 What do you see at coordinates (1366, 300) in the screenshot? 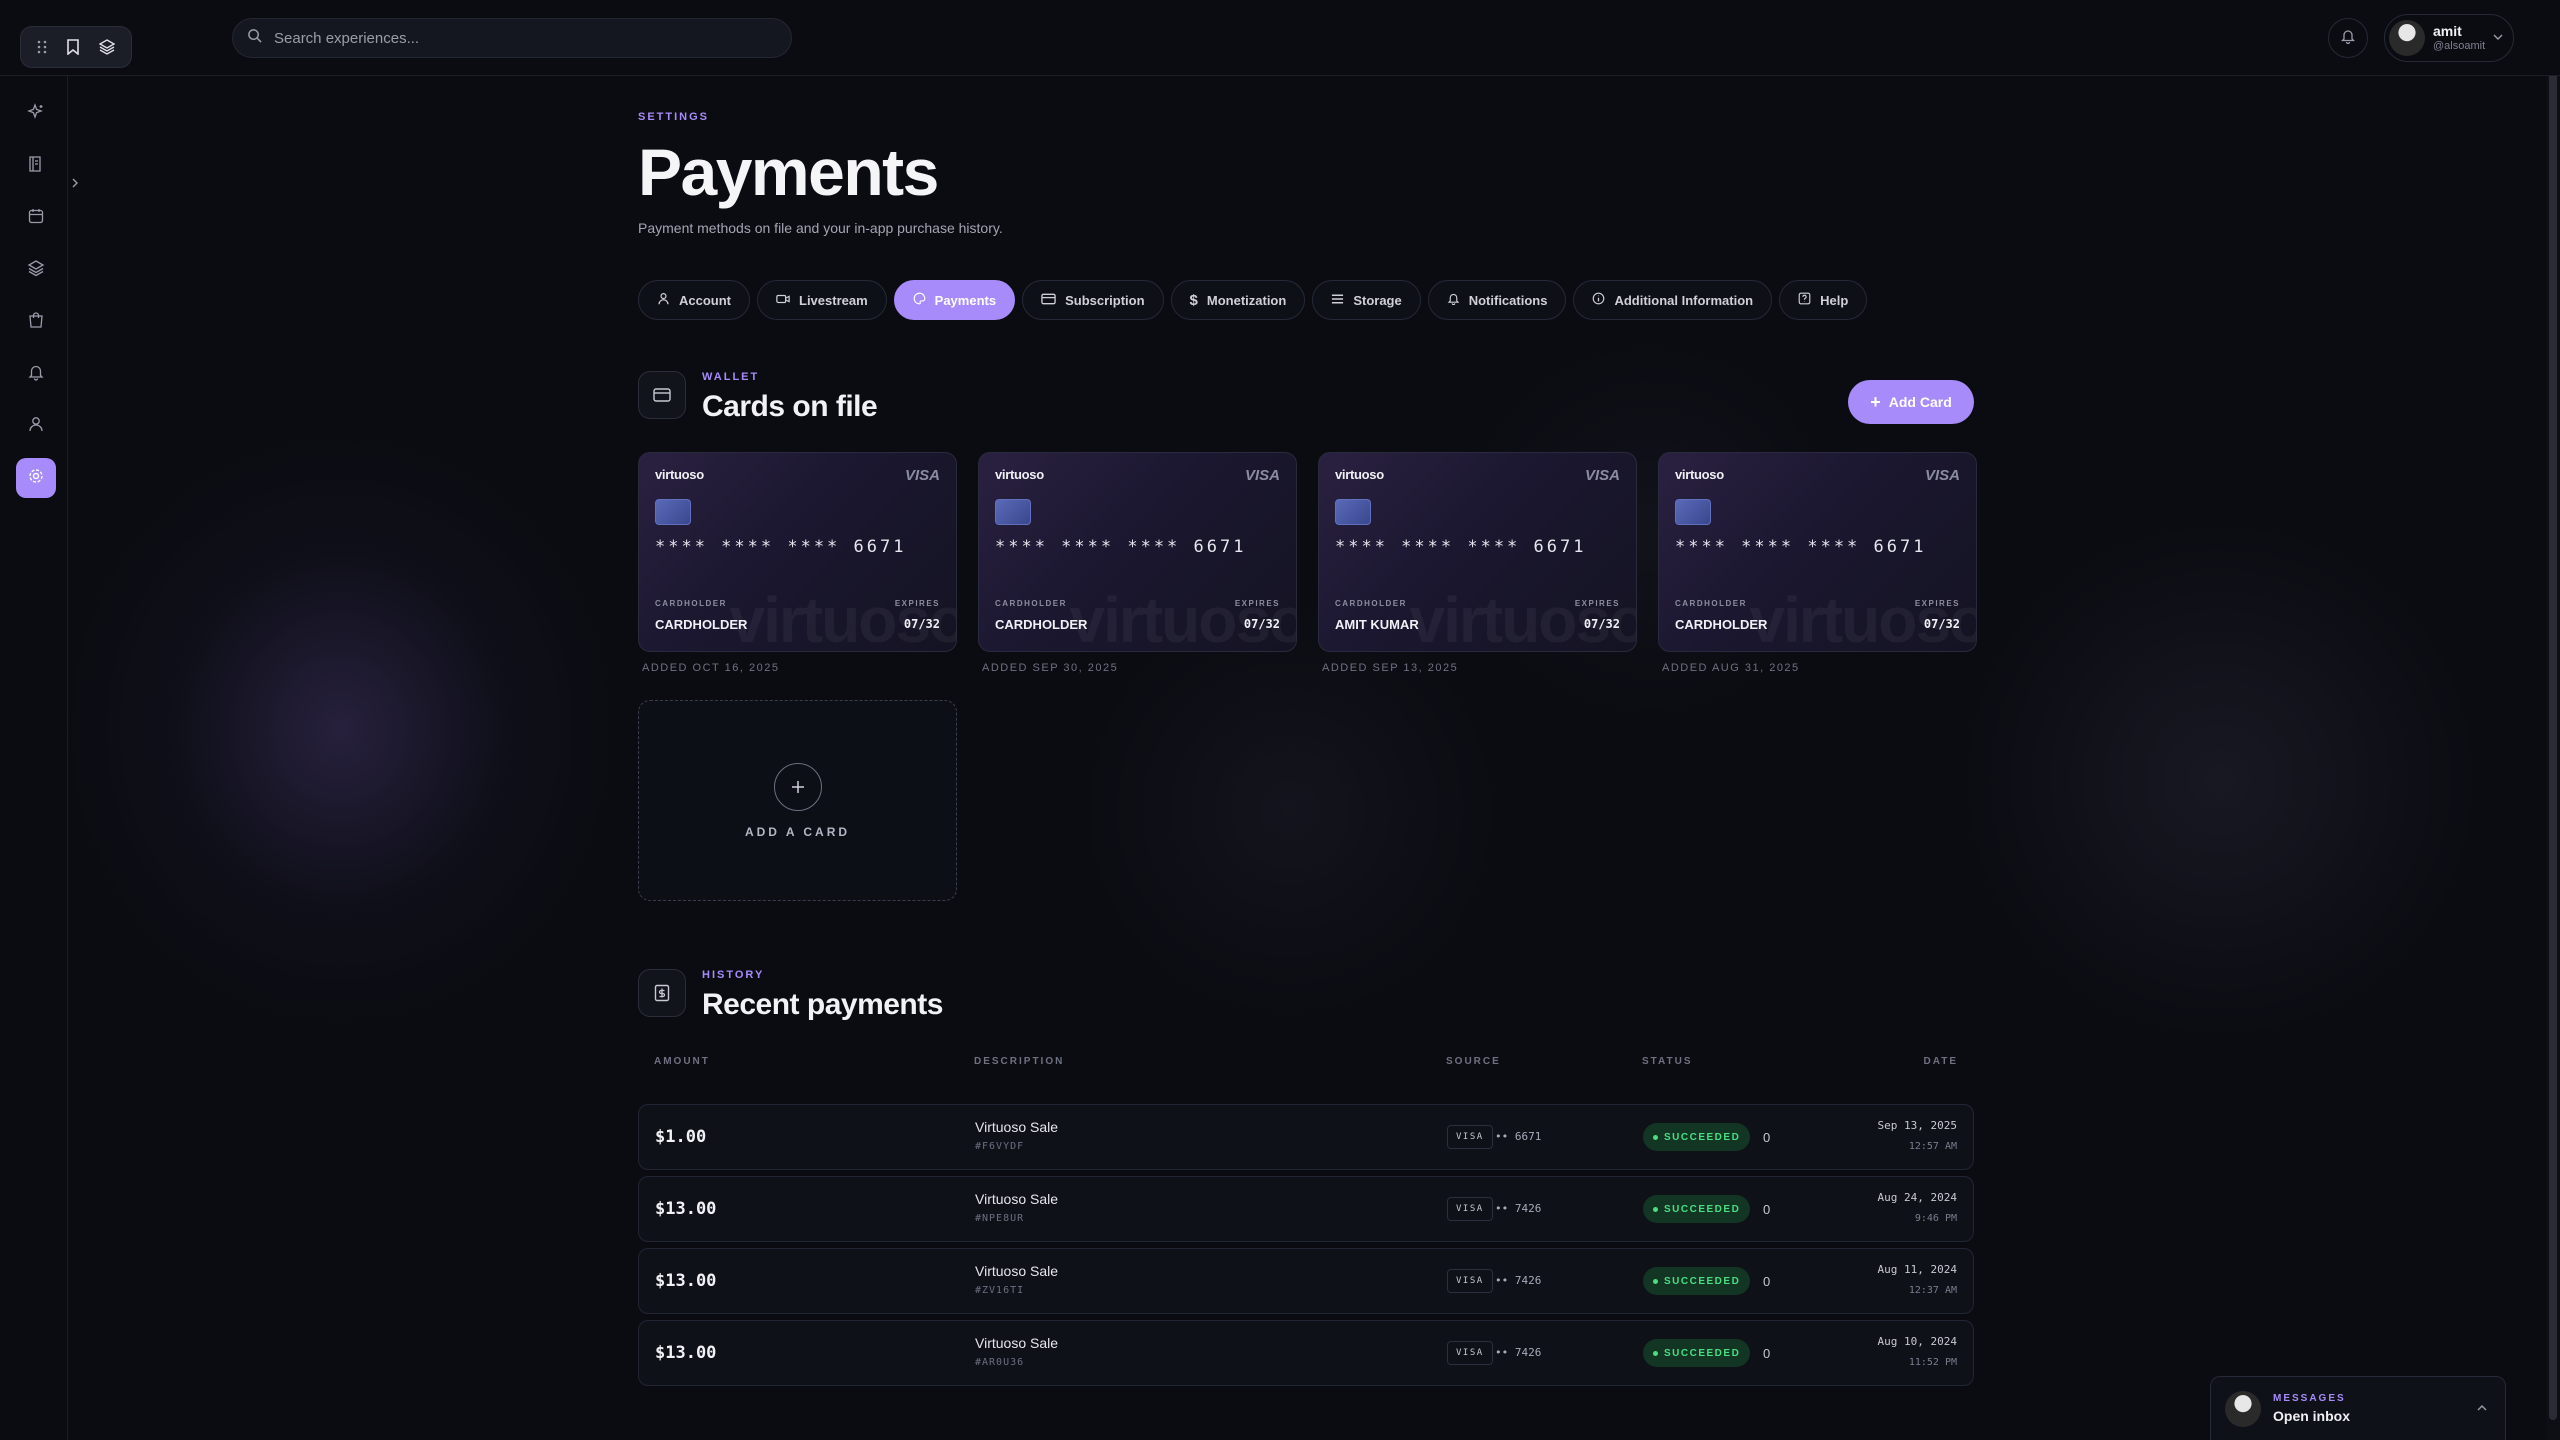
I see `tab-storage: Storage` at bounding box center [1366, 300].